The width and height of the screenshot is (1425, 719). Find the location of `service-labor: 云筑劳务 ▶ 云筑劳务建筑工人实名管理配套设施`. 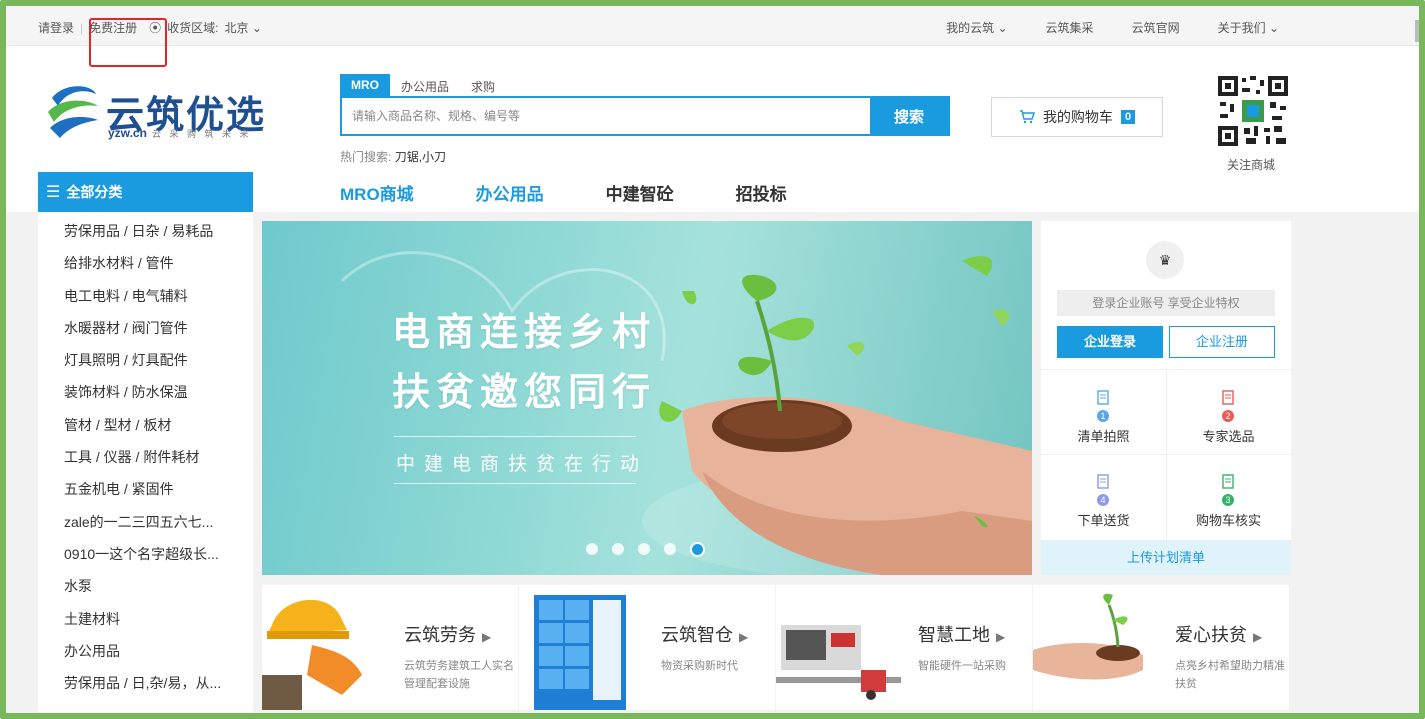

service-labor: 云筑劳务 ▶ 云筑劳务建筑工人实名管理配套设施 is located at coordinates (390, 647).